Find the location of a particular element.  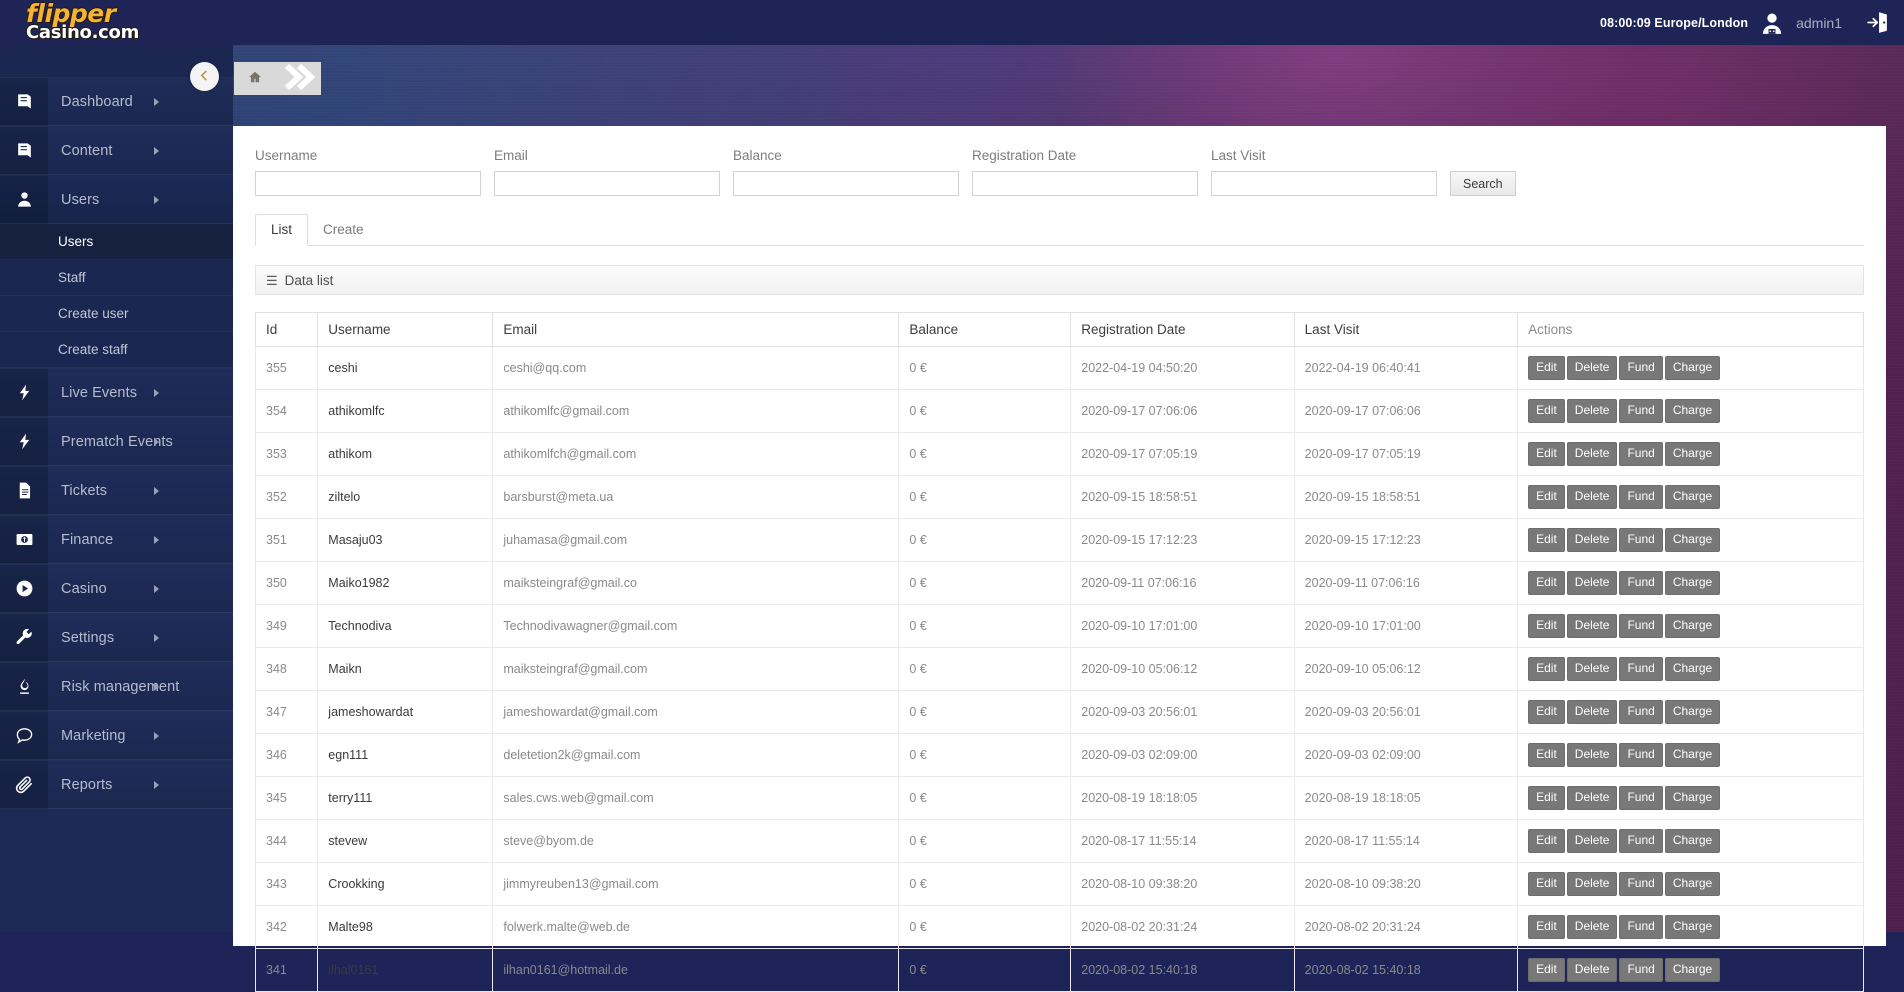

sidebar-item-users: Users is located at coordinates (116, 199).